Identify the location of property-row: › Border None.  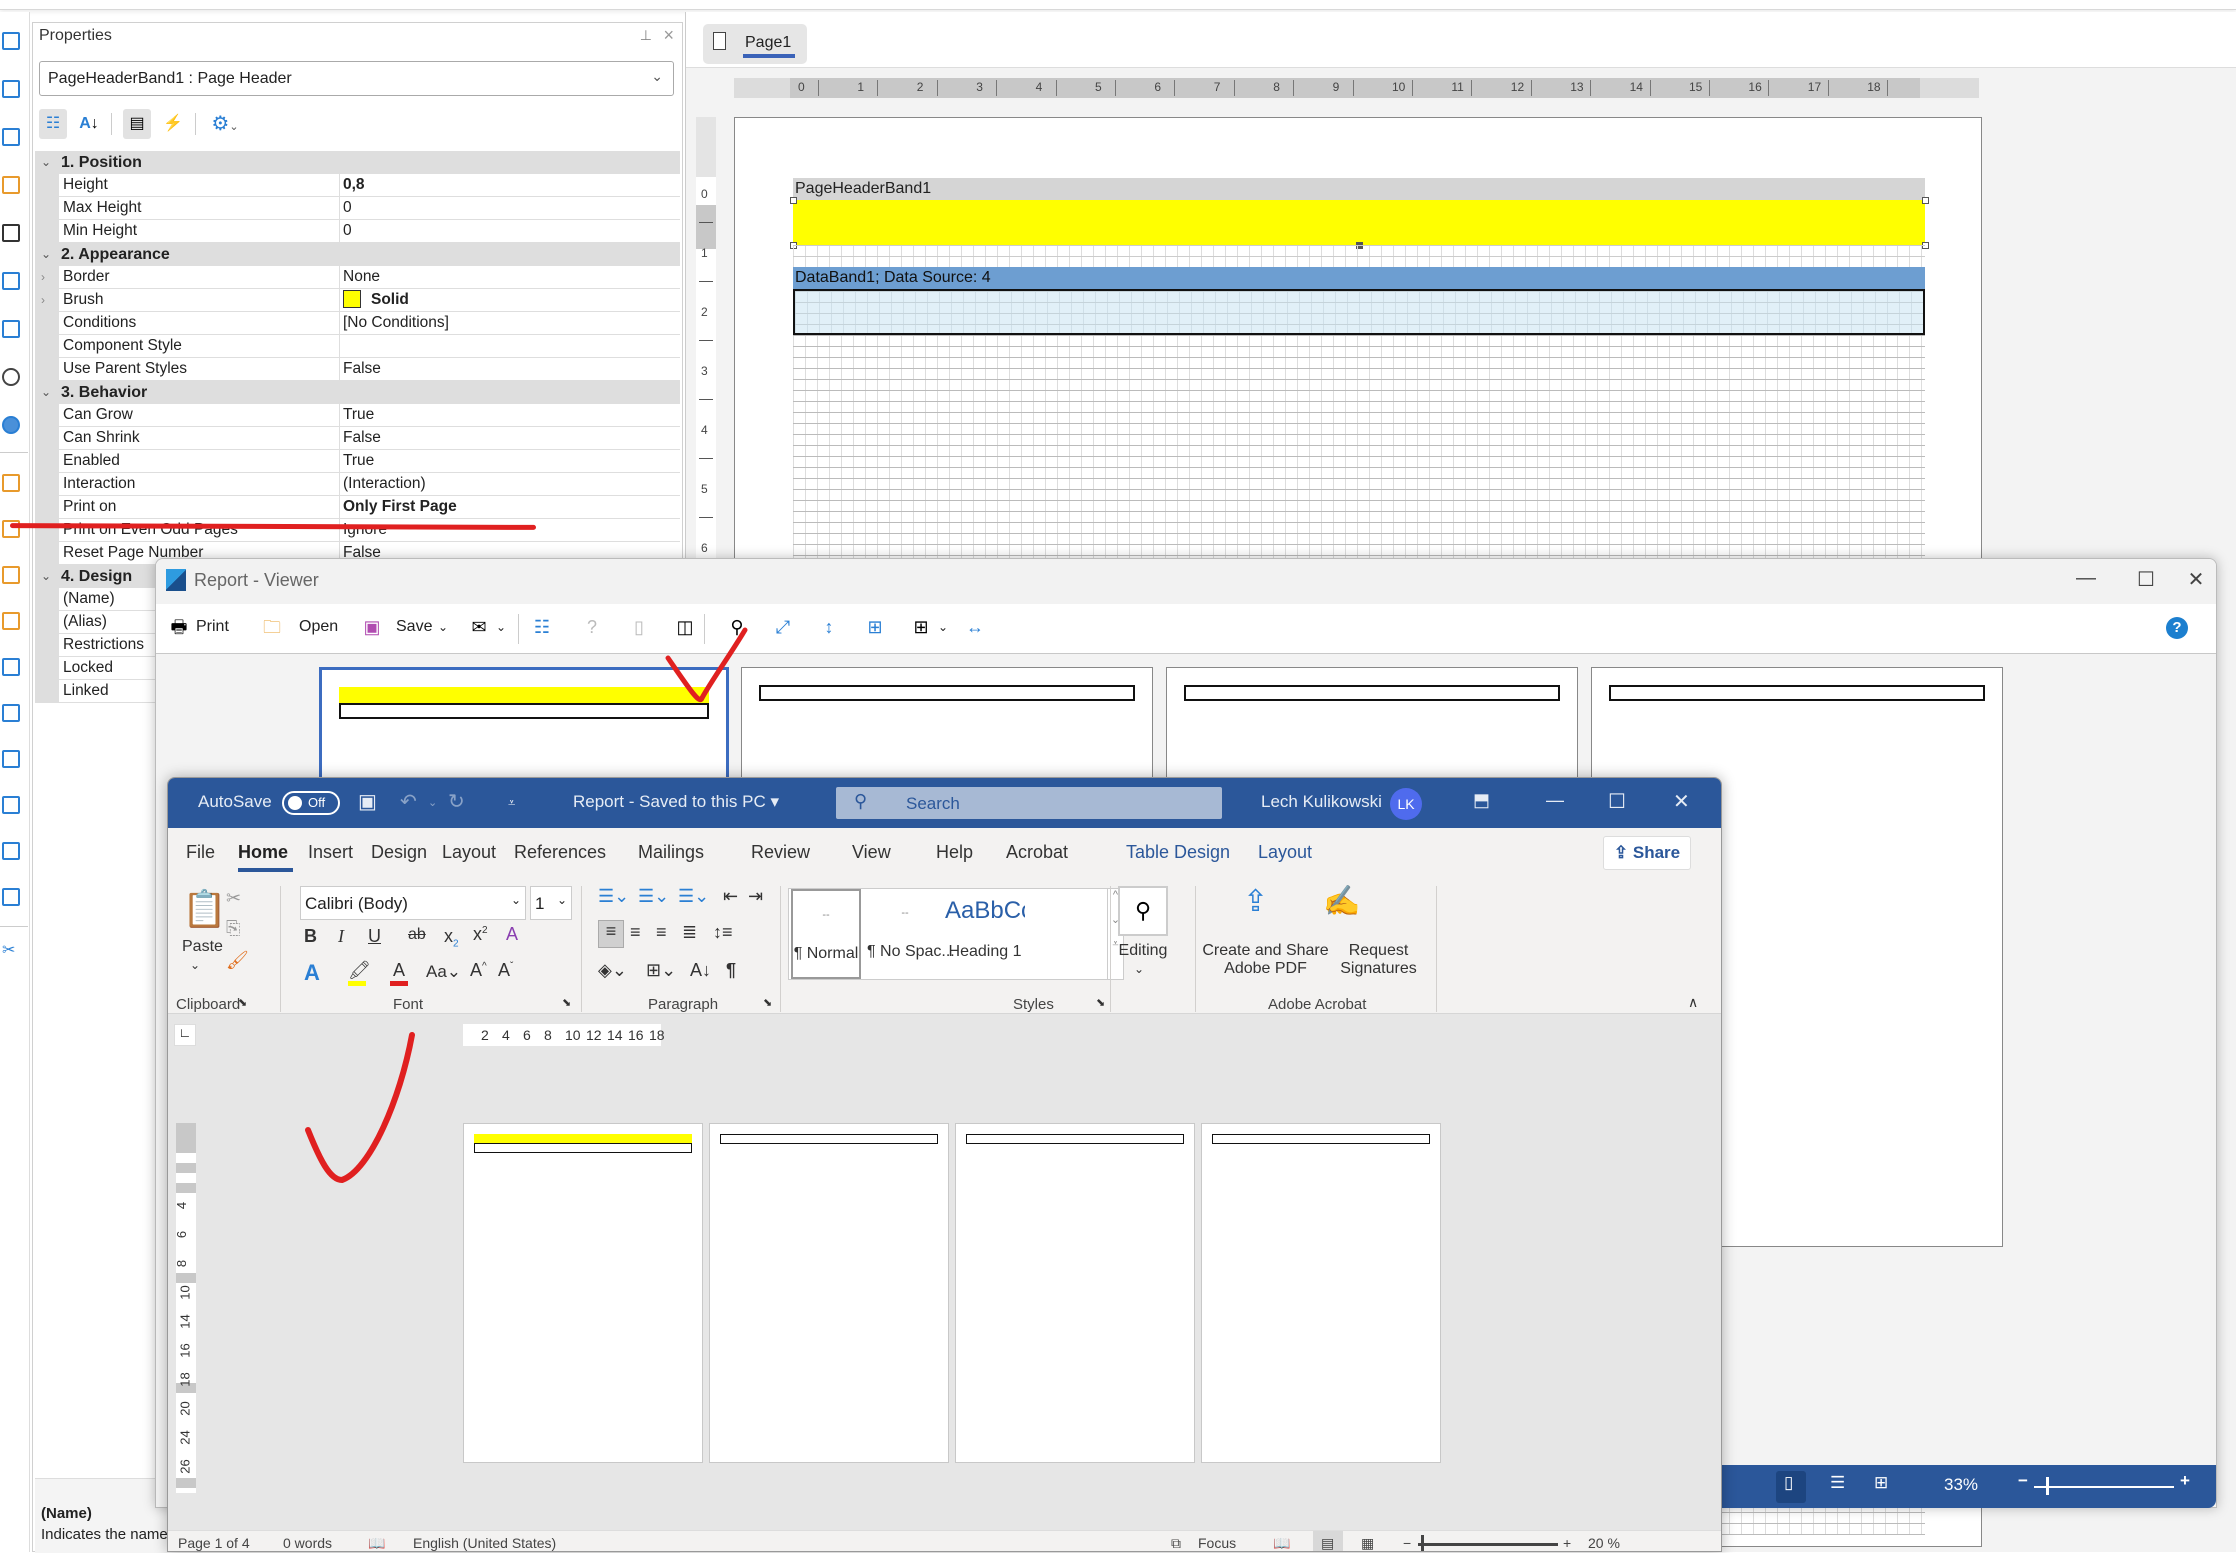
(357, 277).